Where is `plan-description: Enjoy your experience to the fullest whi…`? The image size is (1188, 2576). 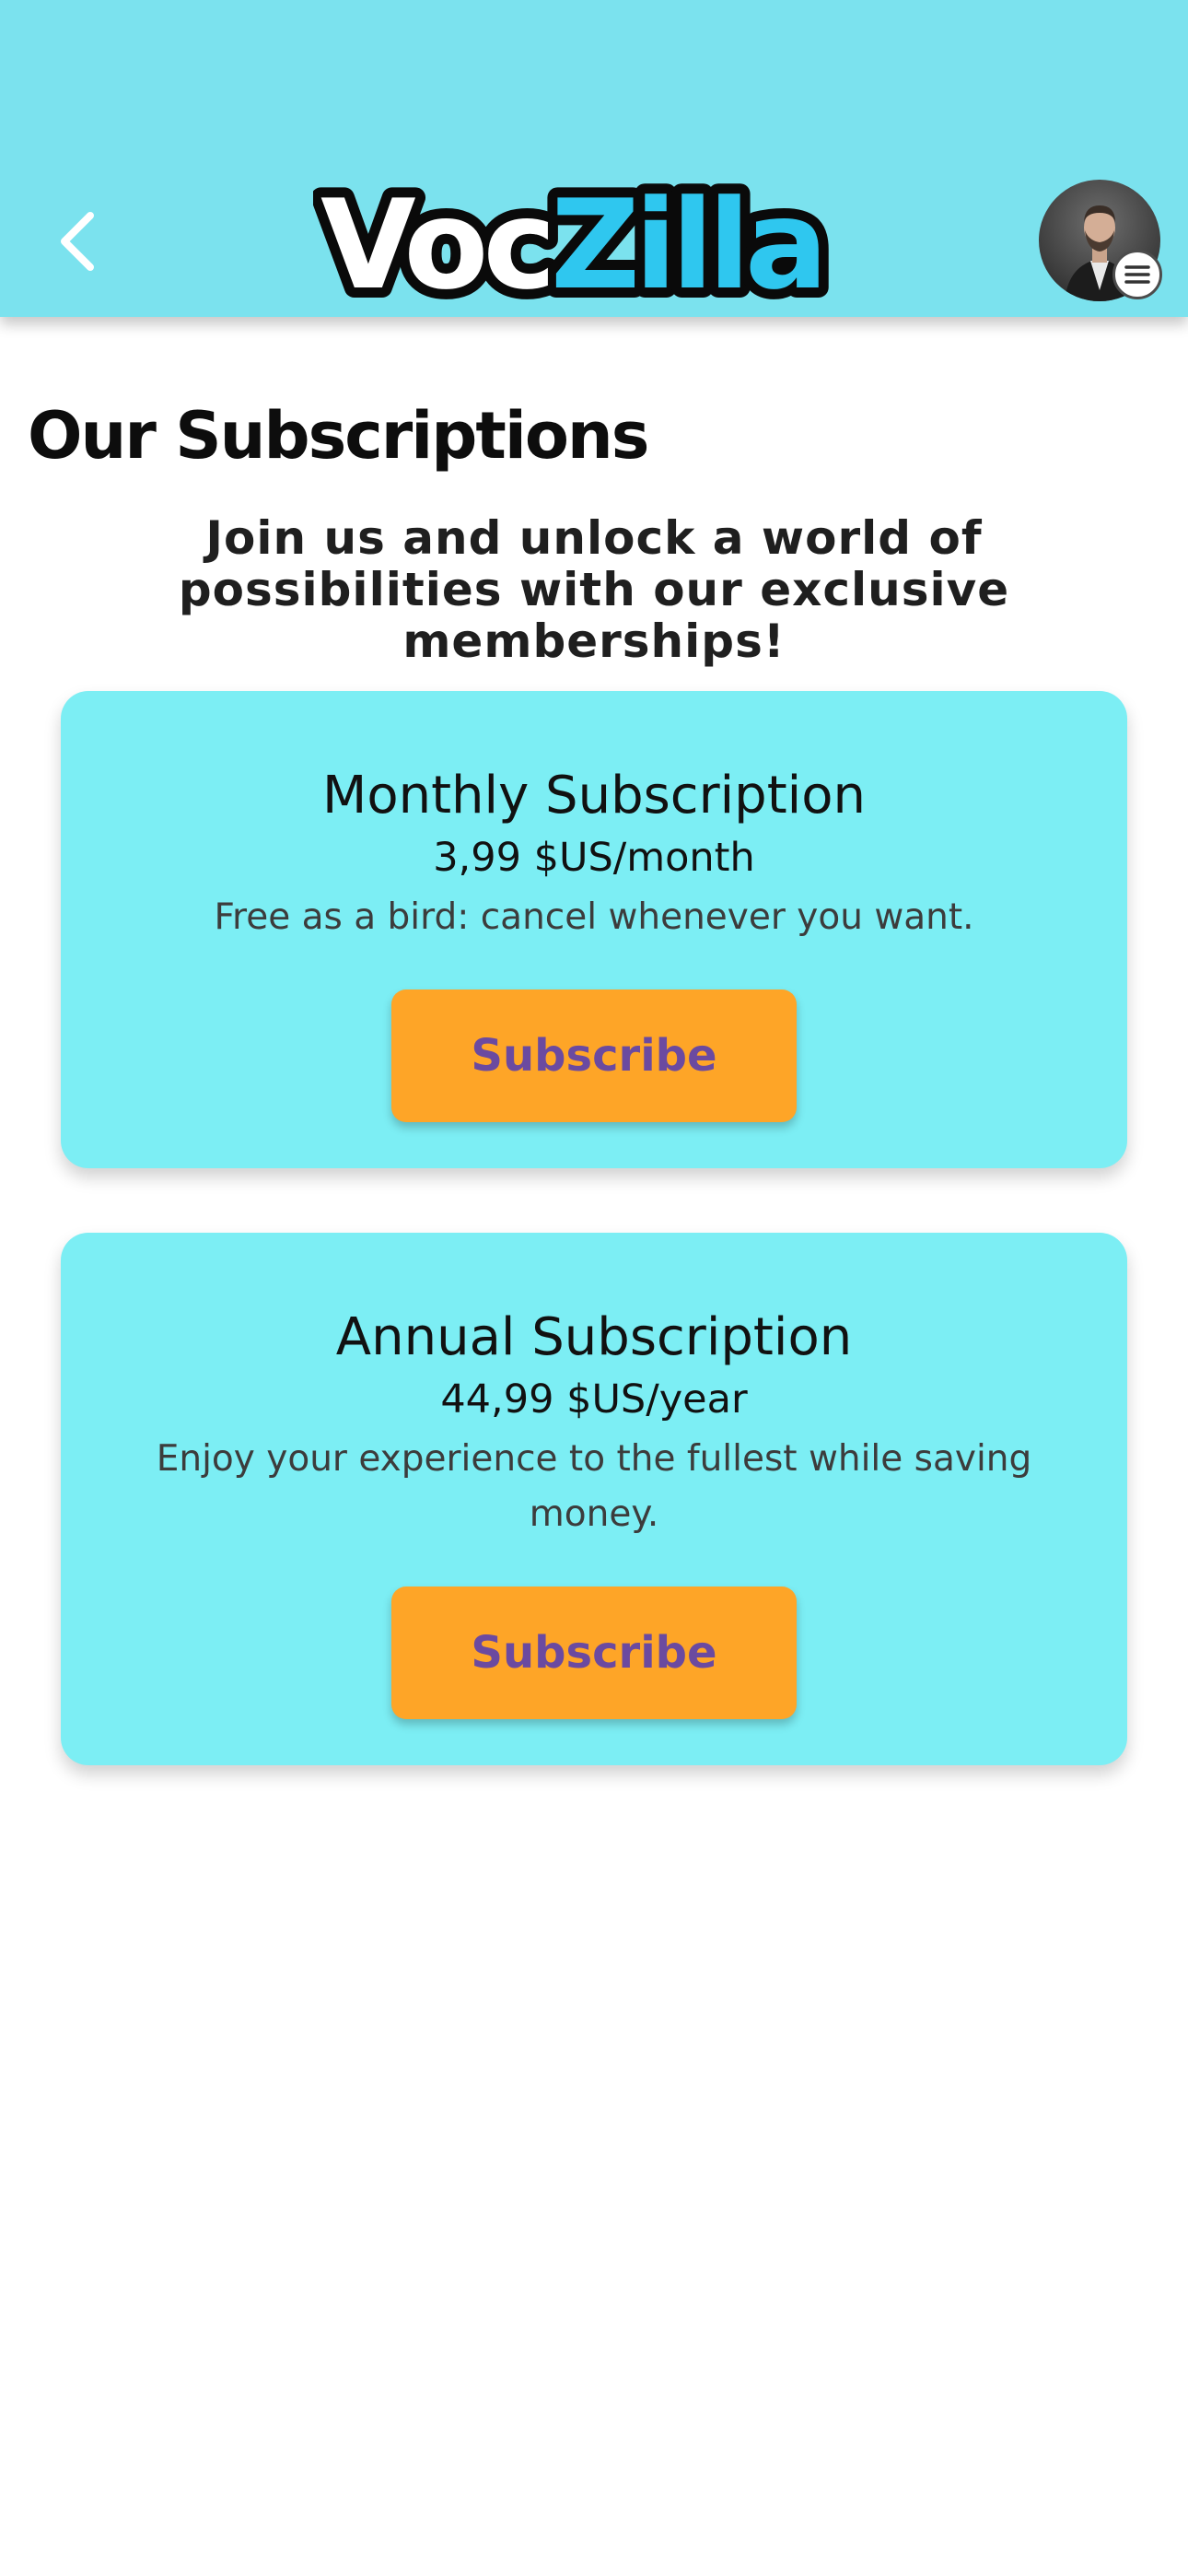 plan-description: Enjoy your experience to the fullest whi… is located at coordinates (594, 1487).